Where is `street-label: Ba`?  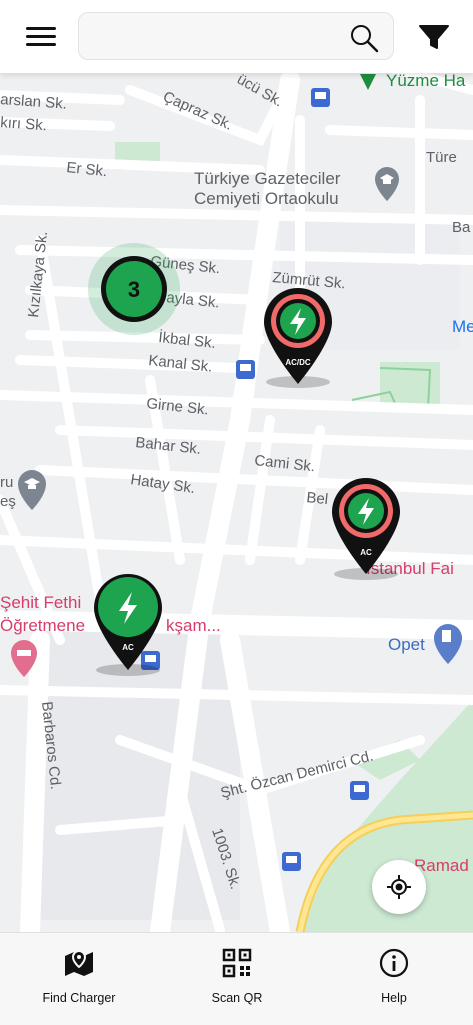 street-label: Ba is located at coordinates (461, 227).